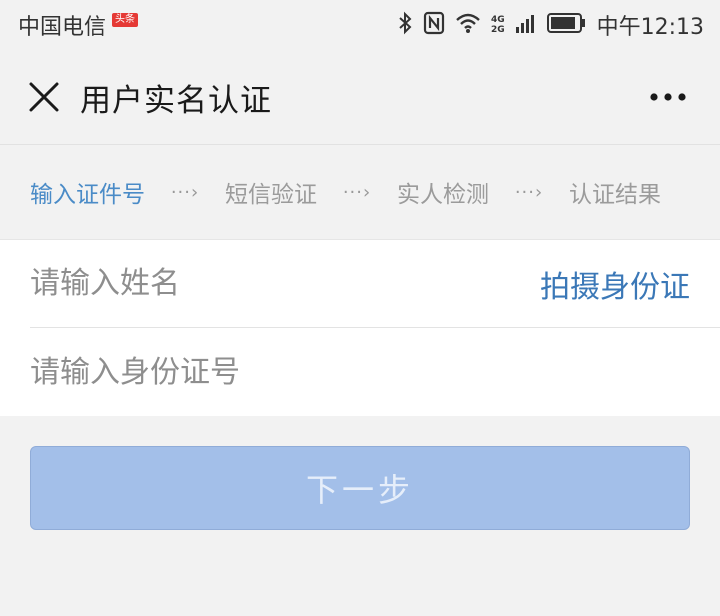  I want to click on more-icon, so click(668, 97).